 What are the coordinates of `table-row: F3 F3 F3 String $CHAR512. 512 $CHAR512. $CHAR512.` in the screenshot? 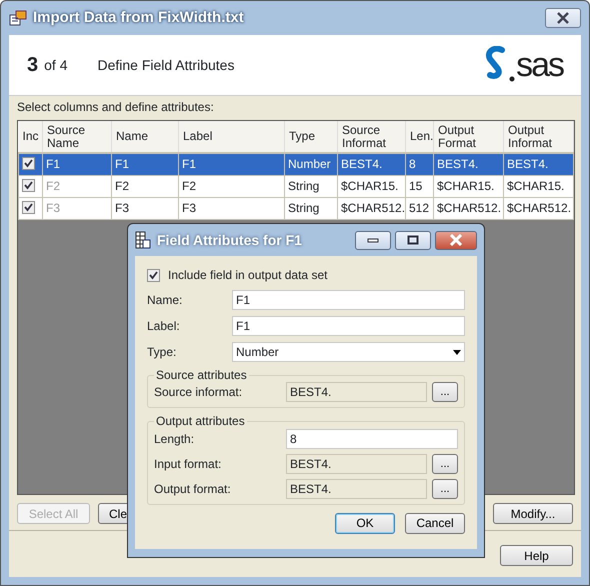 It's located at (296, 208).